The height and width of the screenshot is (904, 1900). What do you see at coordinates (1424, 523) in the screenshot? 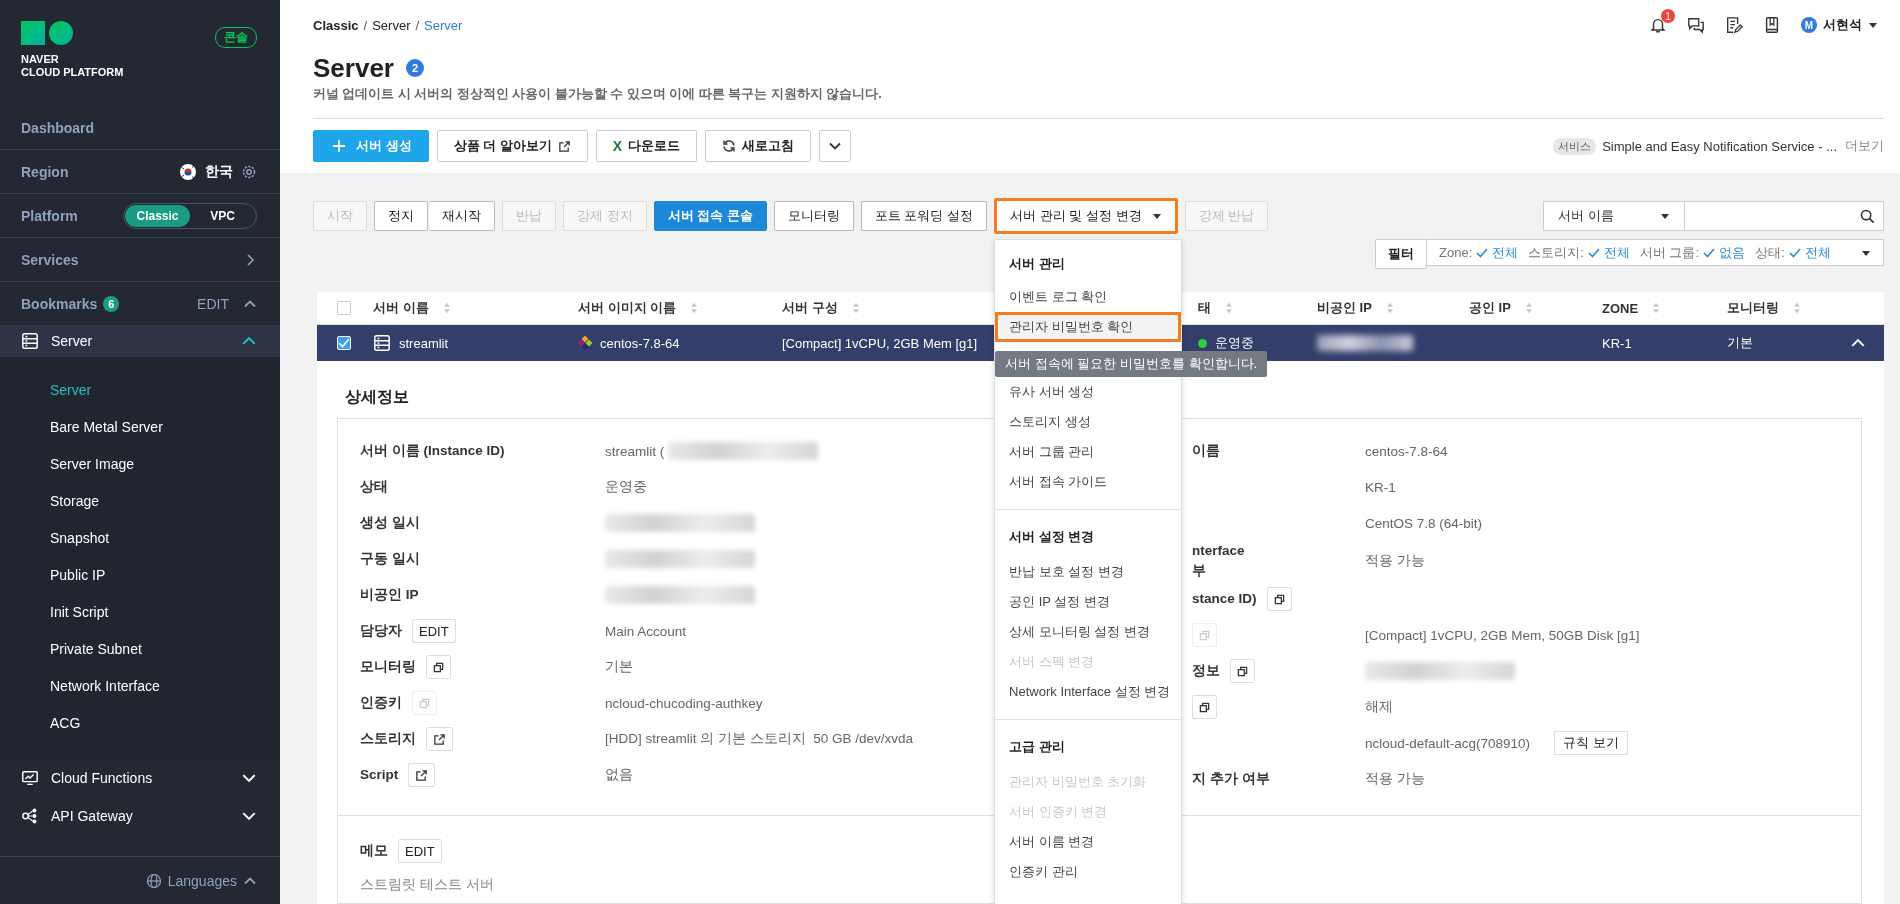
I see `field-value: CentOS 7.8 (64-bit)` at bounding box center [1424, 523].